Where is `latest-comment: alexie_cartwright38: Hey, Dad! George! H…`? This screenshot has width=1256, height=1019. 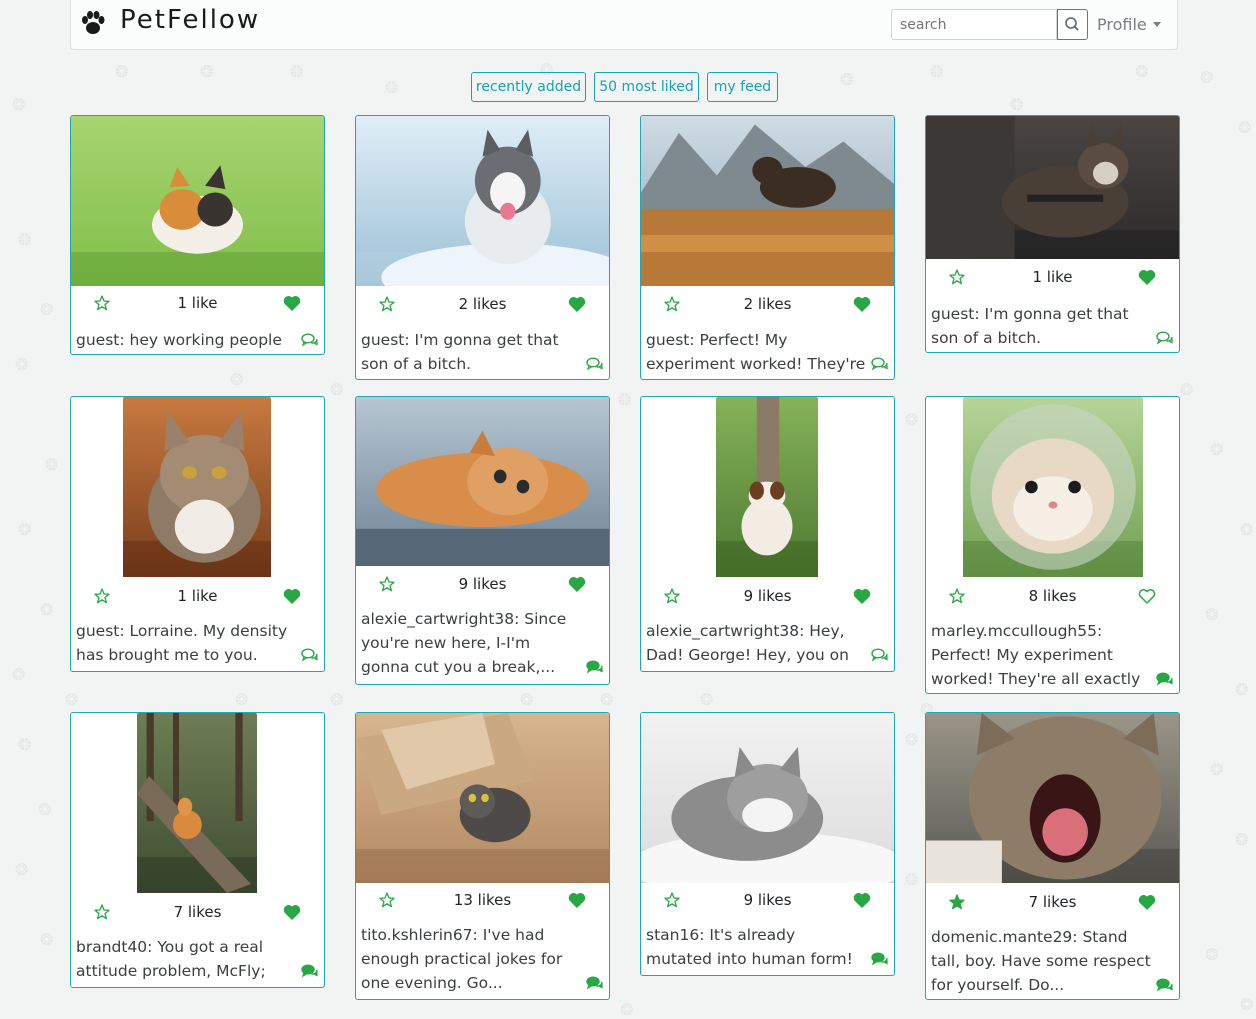
latest-comment: alexie_cartwright38: Hey, Dad! George! H… is located at coordinates (747, 643).